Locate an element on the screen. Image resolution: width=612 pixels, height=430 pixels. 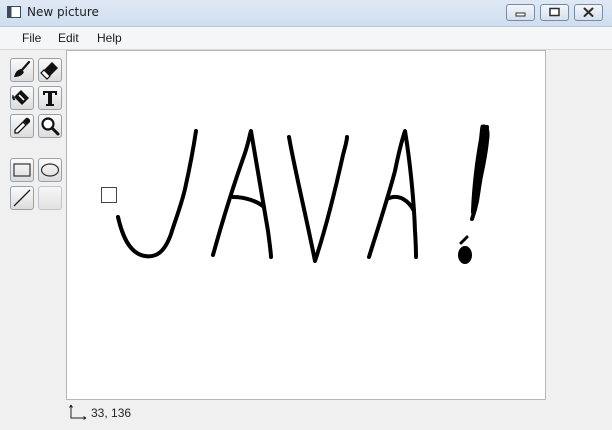
coordinates-icon is located at coordinates (78, 412).